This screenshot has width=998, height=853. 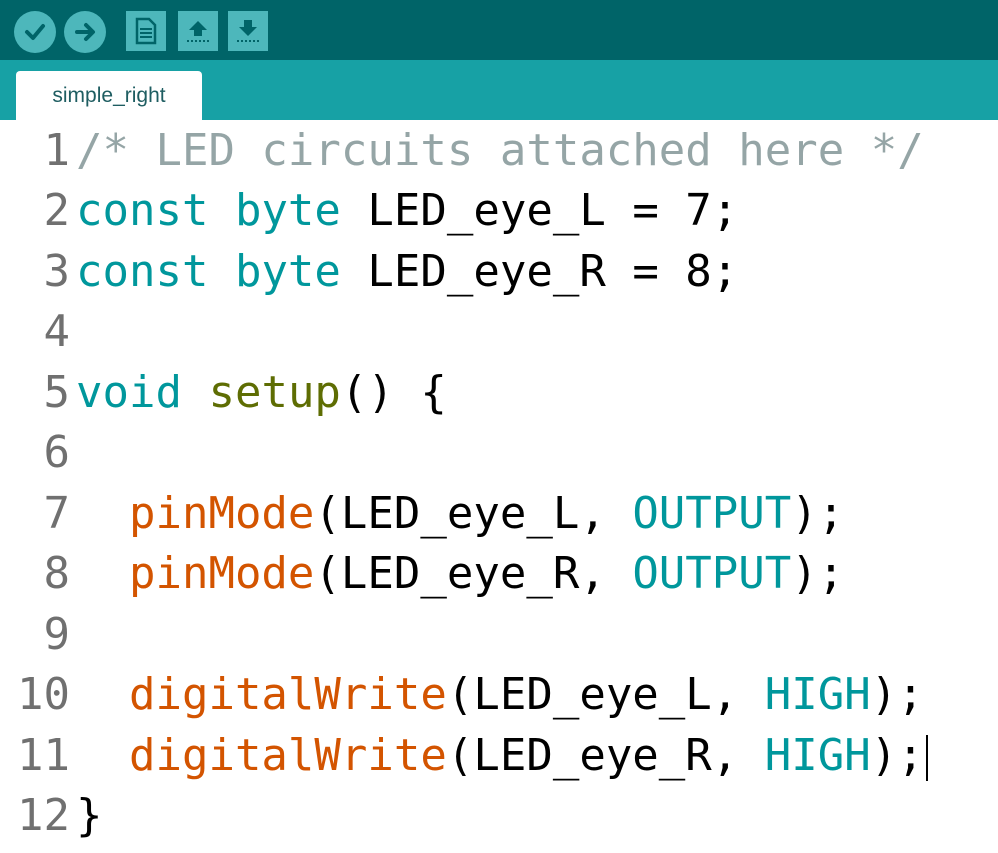 I want to click on code-line: 1/* LED circuits attached here */, so click(x=499, y=150).